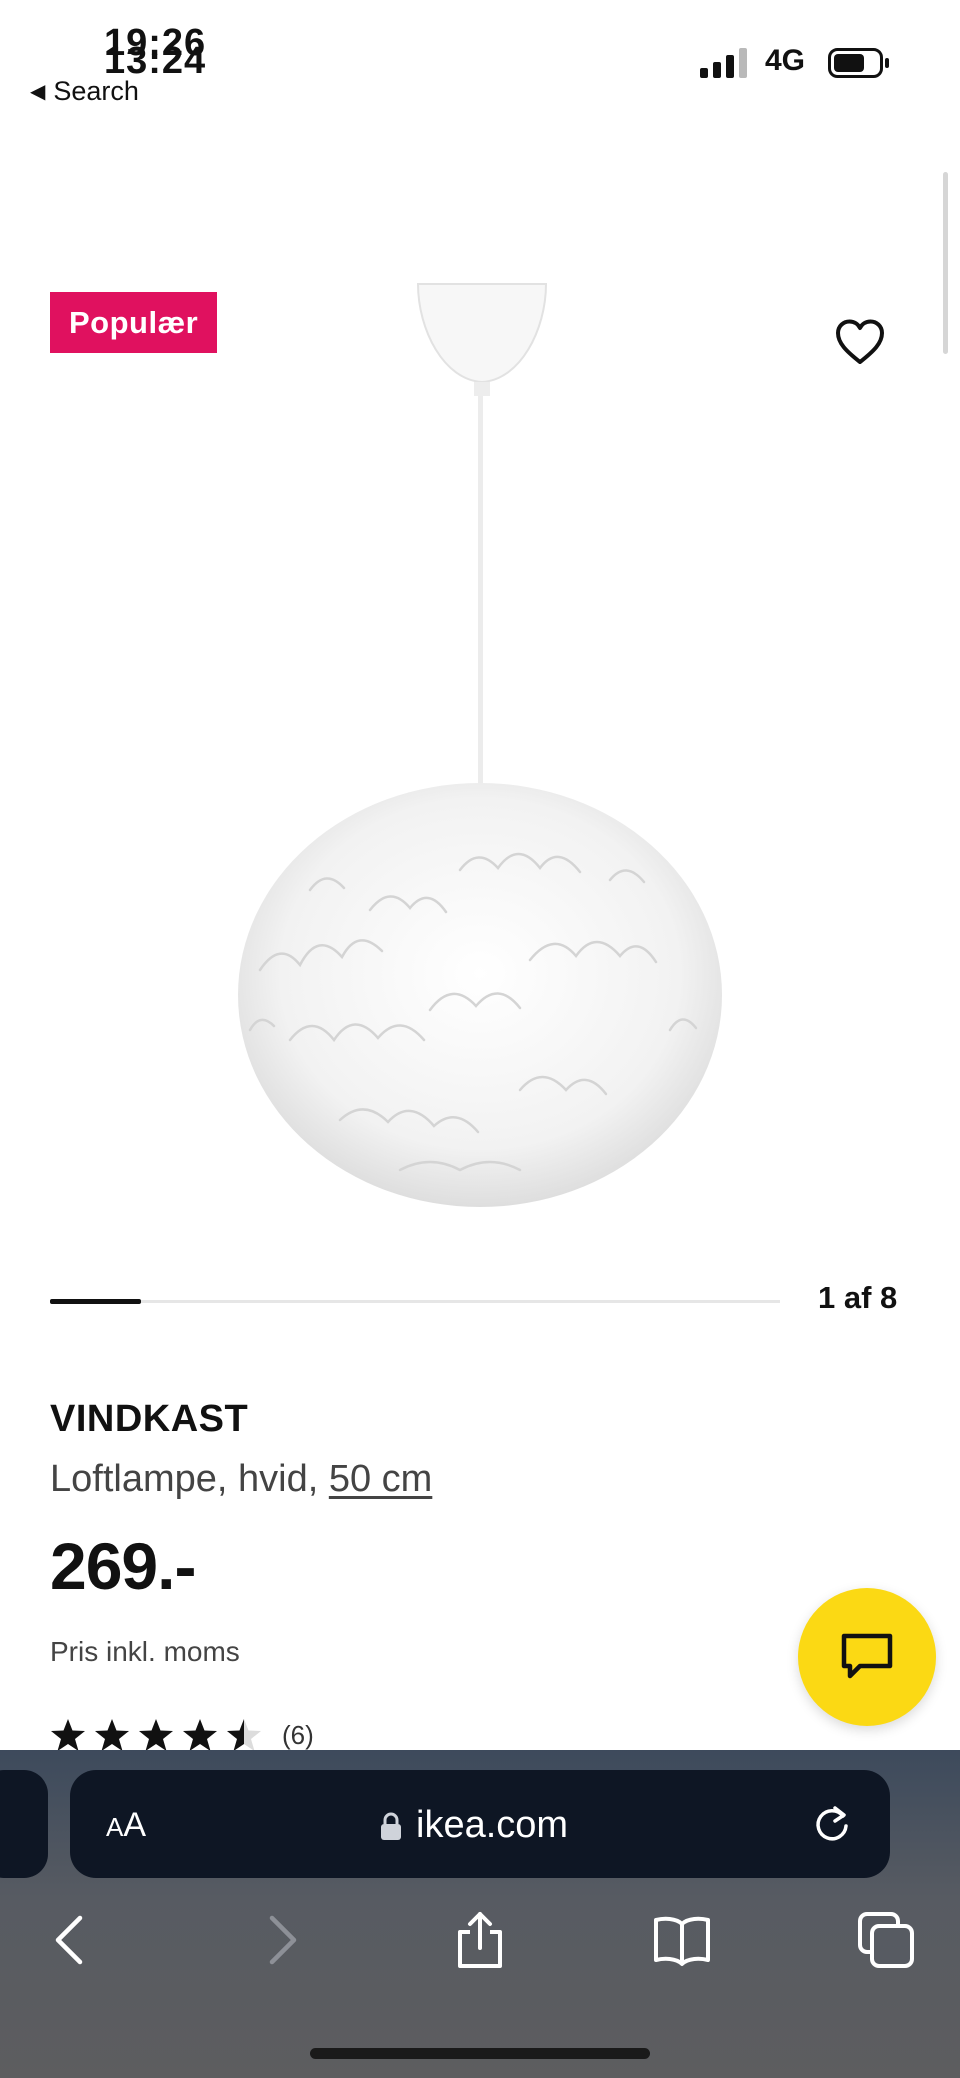 The height and width of the screenshot is (2078, 960). I want to click on back-to-search-link: ◀ Search, so click(84, 91).